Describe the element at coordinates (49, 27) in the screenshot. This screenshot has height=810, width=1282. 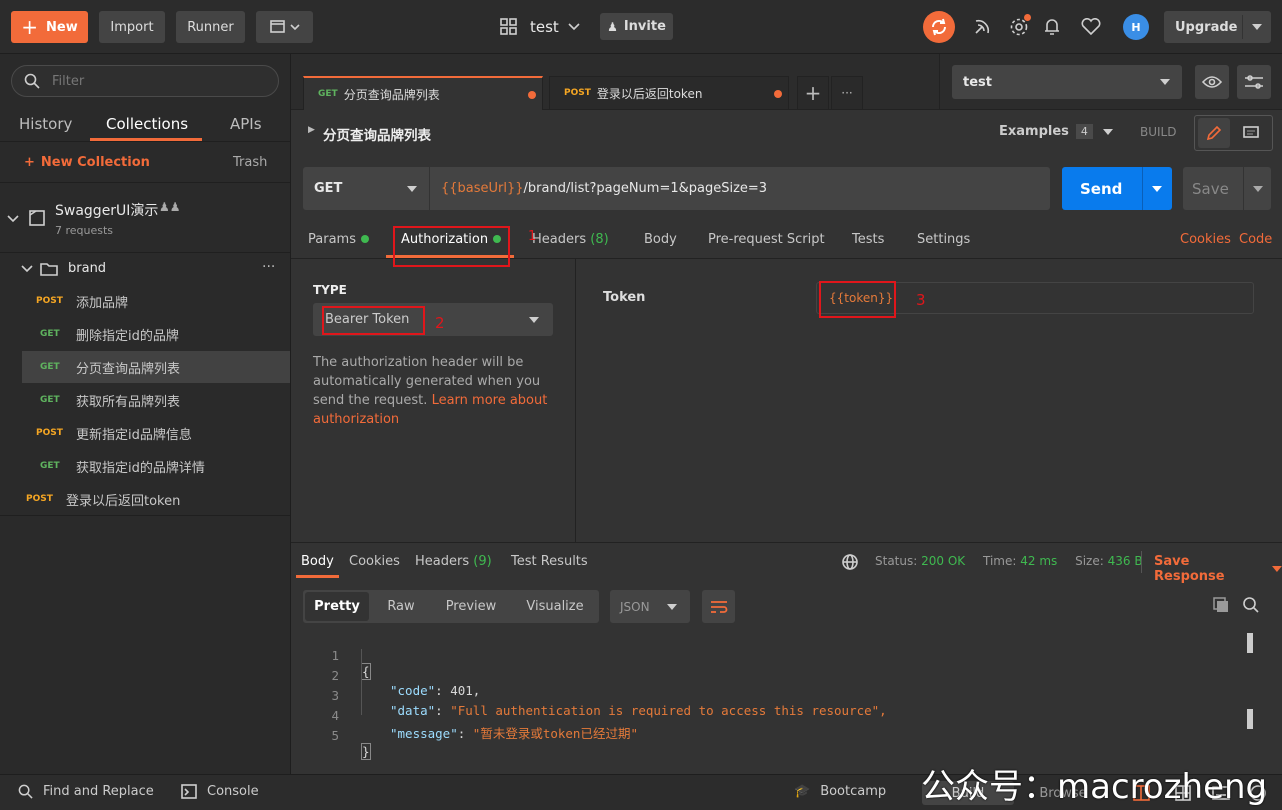
I see `new-button: + New` at that location.